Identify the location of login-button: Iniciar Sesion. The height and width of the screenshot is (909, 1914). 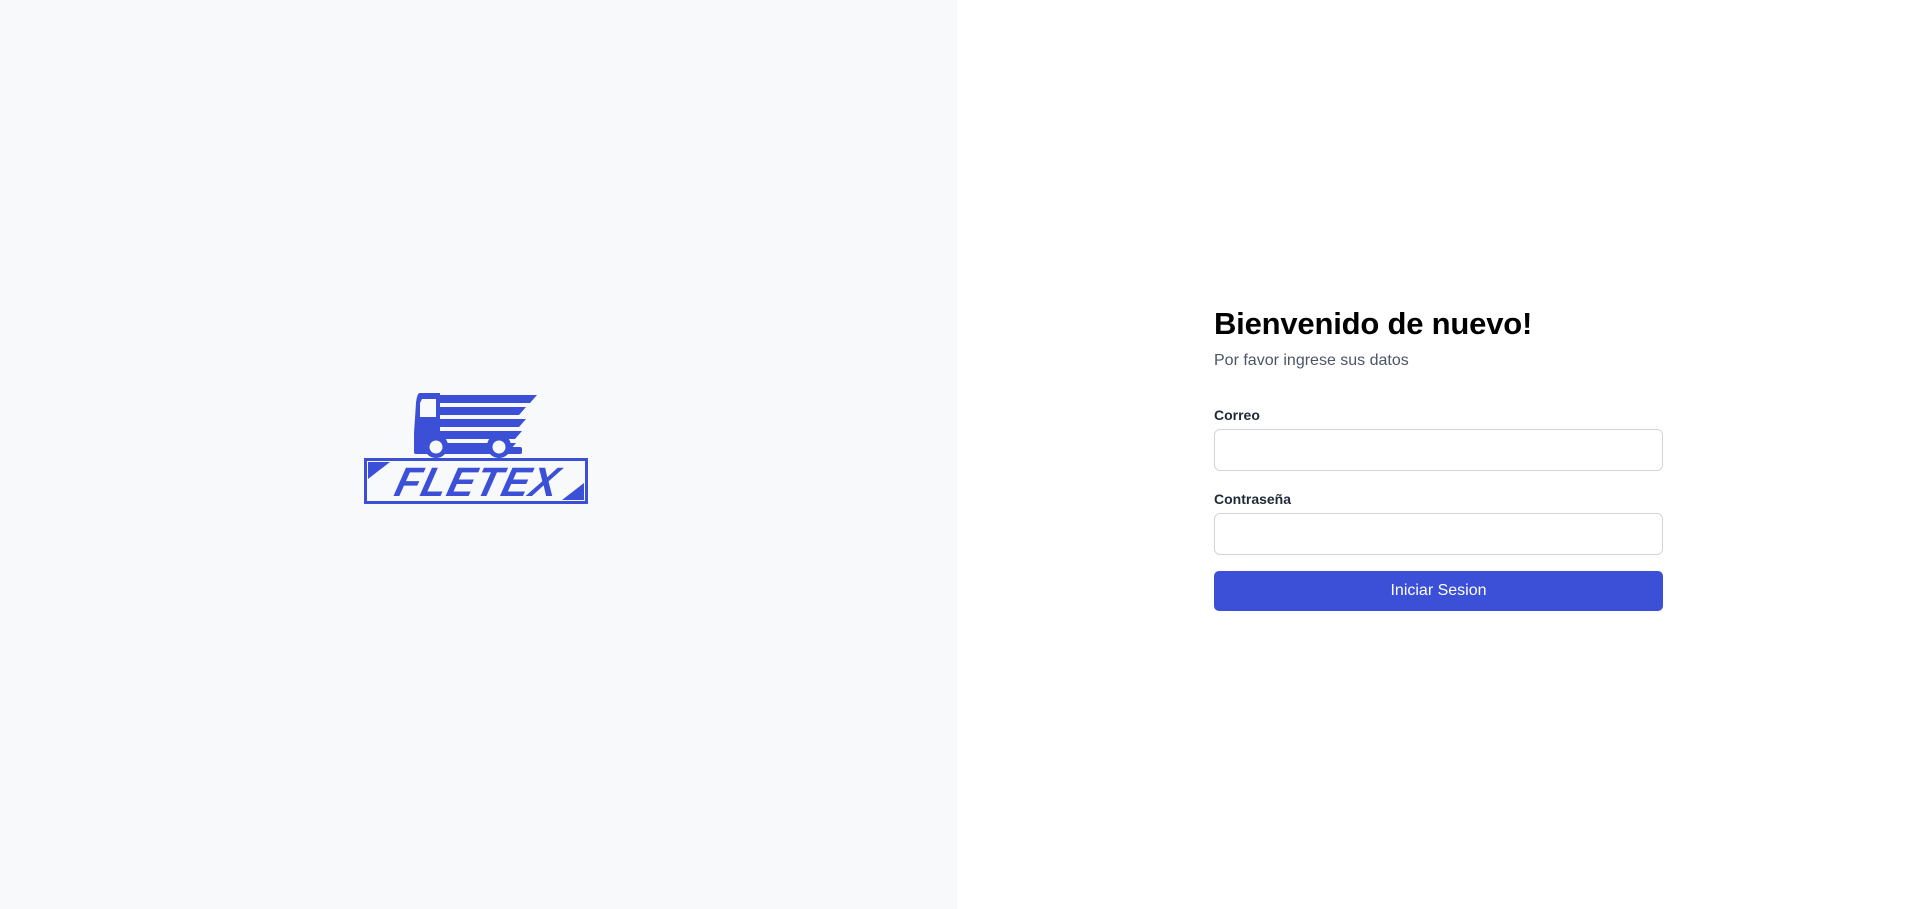
(1438, 591).